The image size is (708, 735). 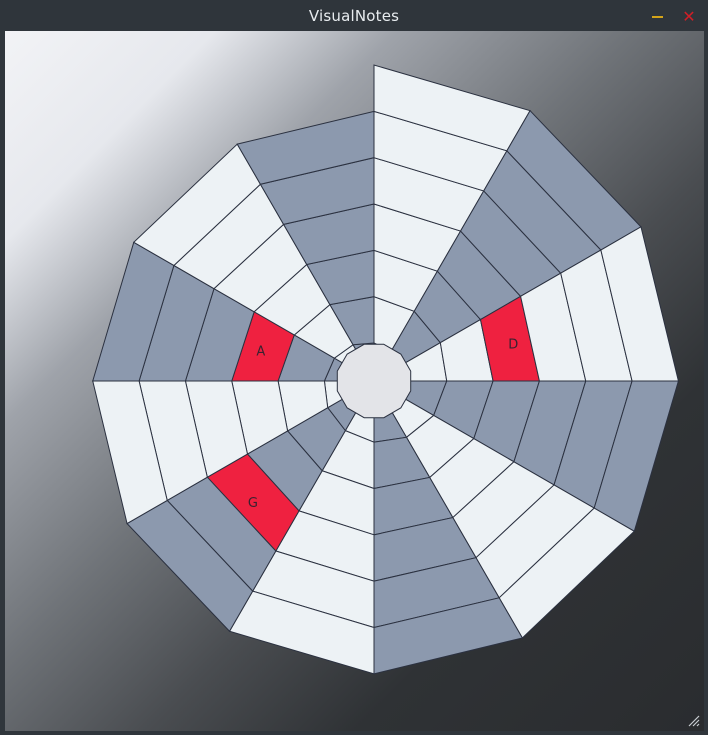 I want to click on note-label: G, so click(x=253, y=503).